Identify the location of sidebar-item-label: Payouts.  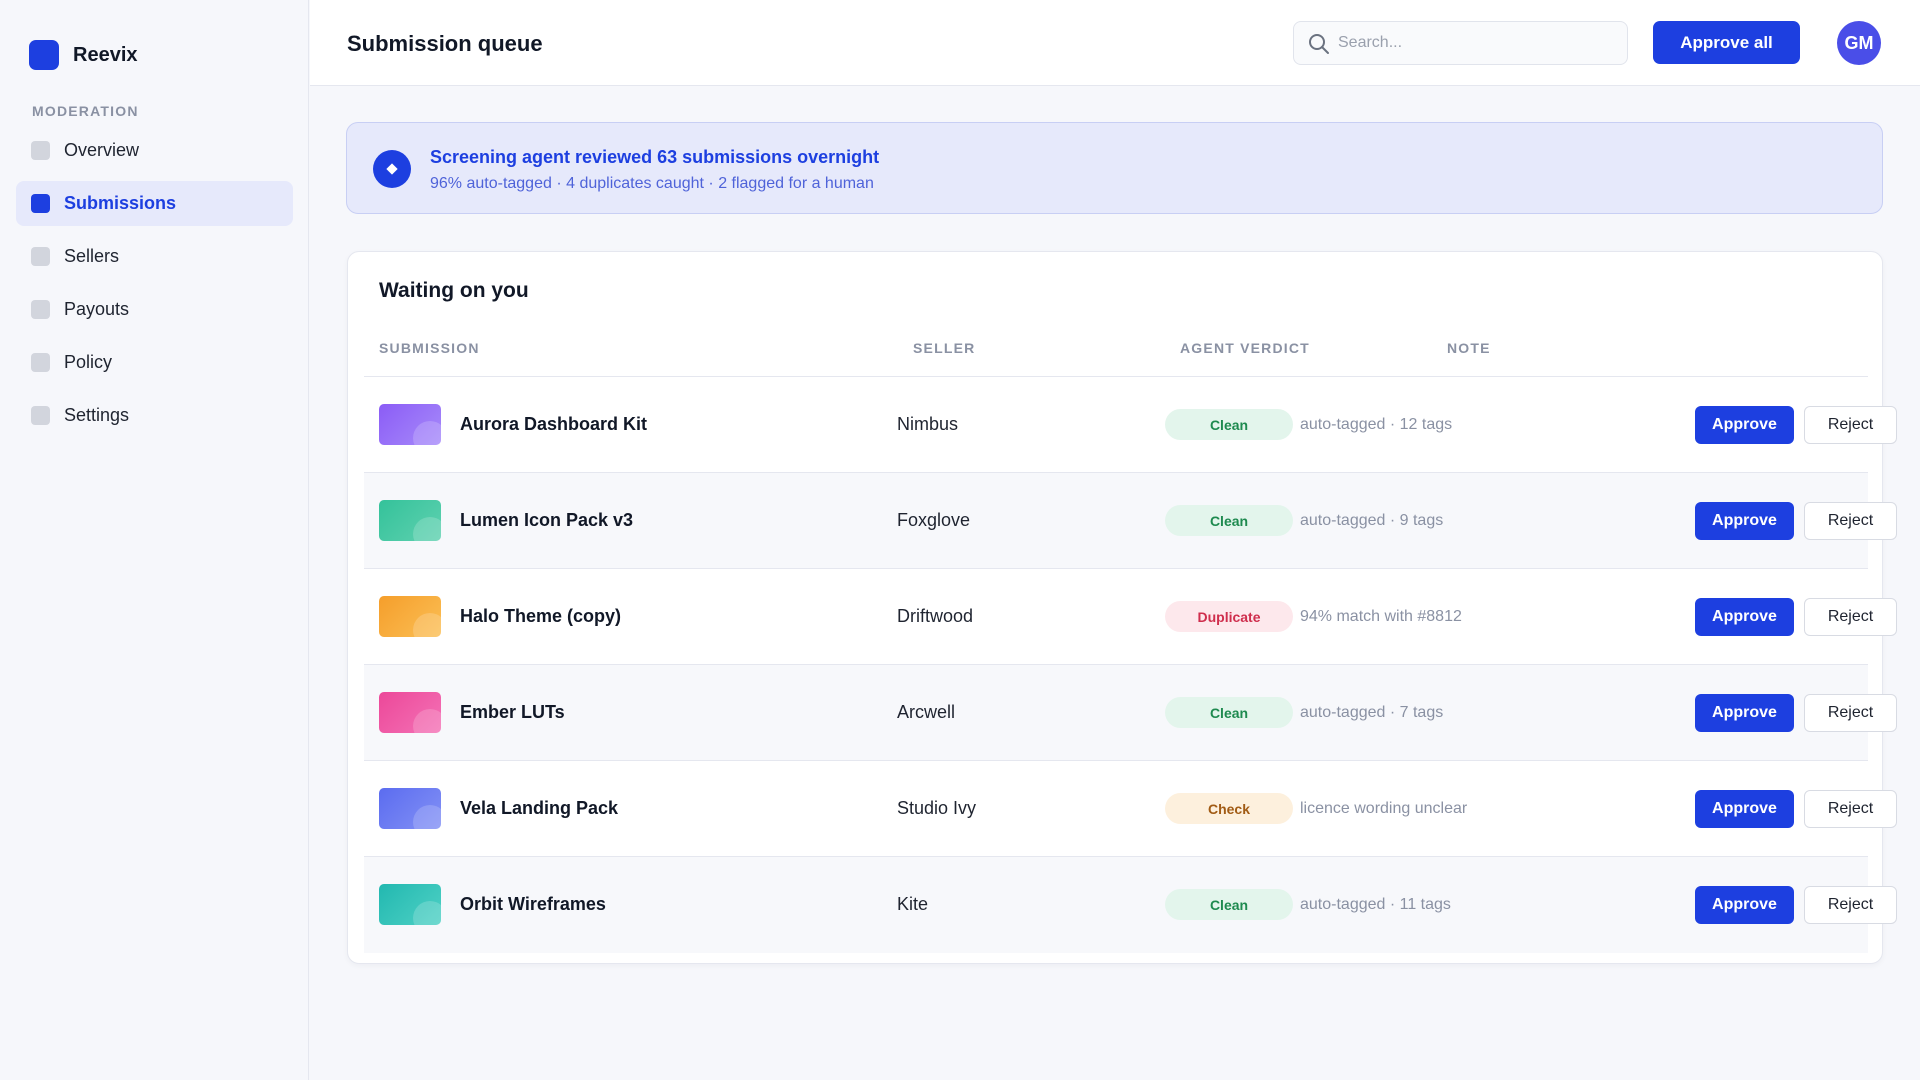
(97, 309).